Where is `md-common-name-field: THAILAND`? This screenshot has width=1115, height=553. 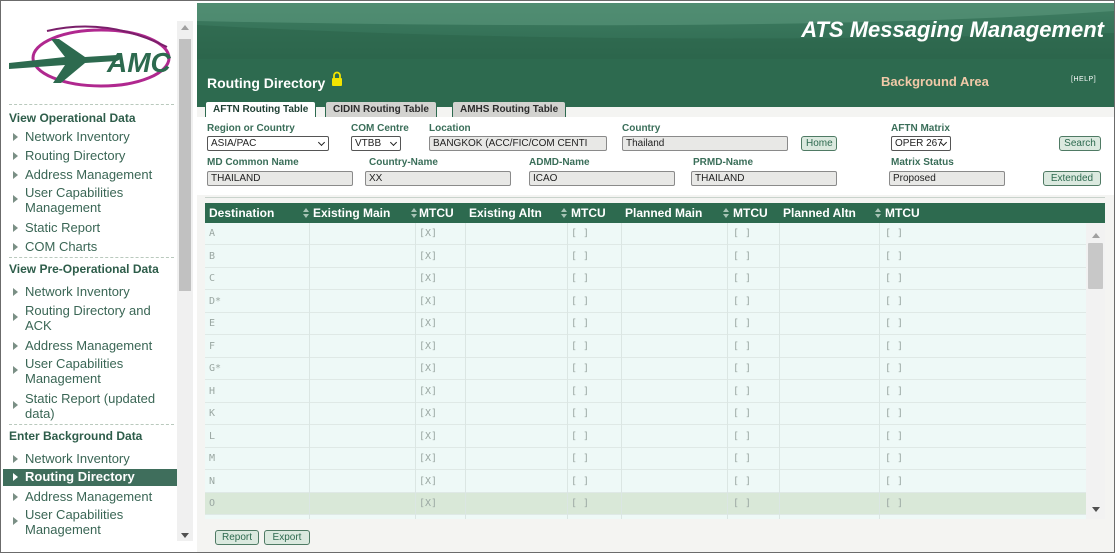
md-common-name-field: THAILAND is located at coordinates (280, 178).